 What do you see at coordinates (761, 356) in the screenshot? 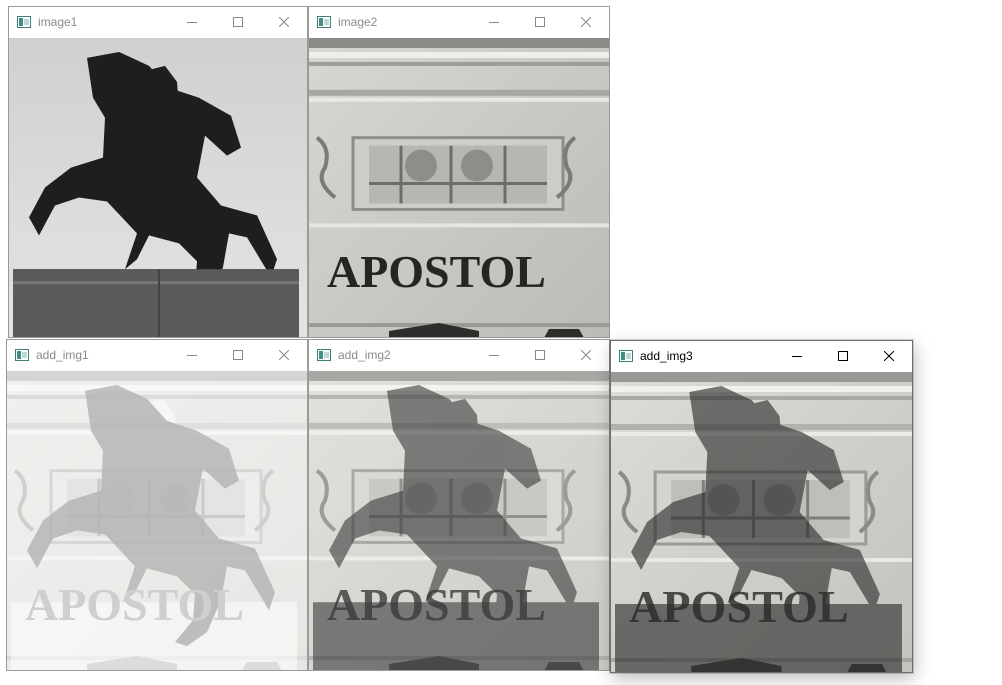
I see `title-bar: add_img3` at bounding box center [761, 356].